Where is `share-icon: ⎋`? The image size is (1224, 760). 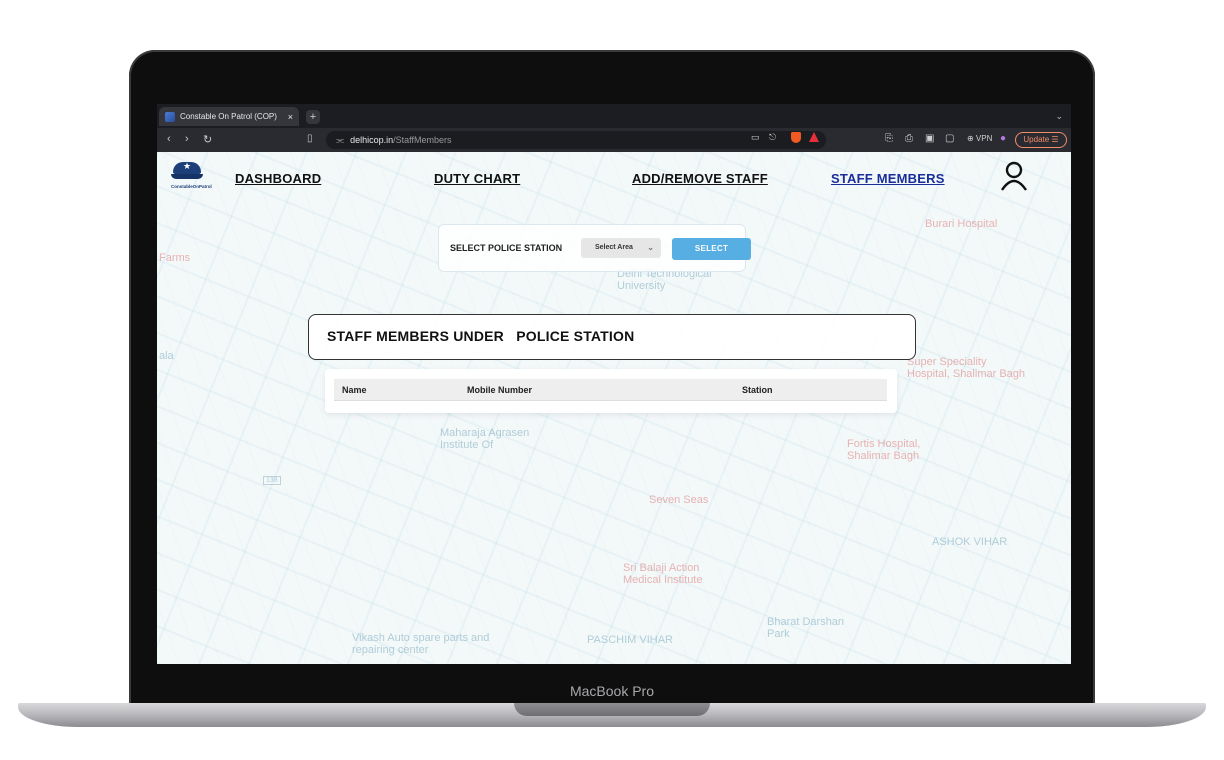
share-icon: ⎋ is located at coordinates (772, 137).